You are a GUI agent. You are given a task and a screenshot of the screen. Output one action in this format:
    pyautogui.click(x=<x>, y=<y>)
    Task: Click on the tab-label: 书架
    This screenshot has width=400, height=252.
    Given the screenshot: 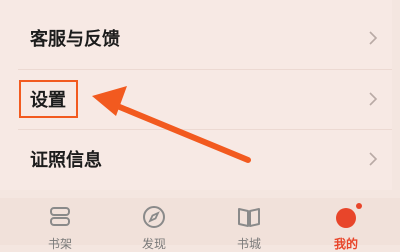 What is the action you would take?
    pyautogui.click(x=59, y=244)
    